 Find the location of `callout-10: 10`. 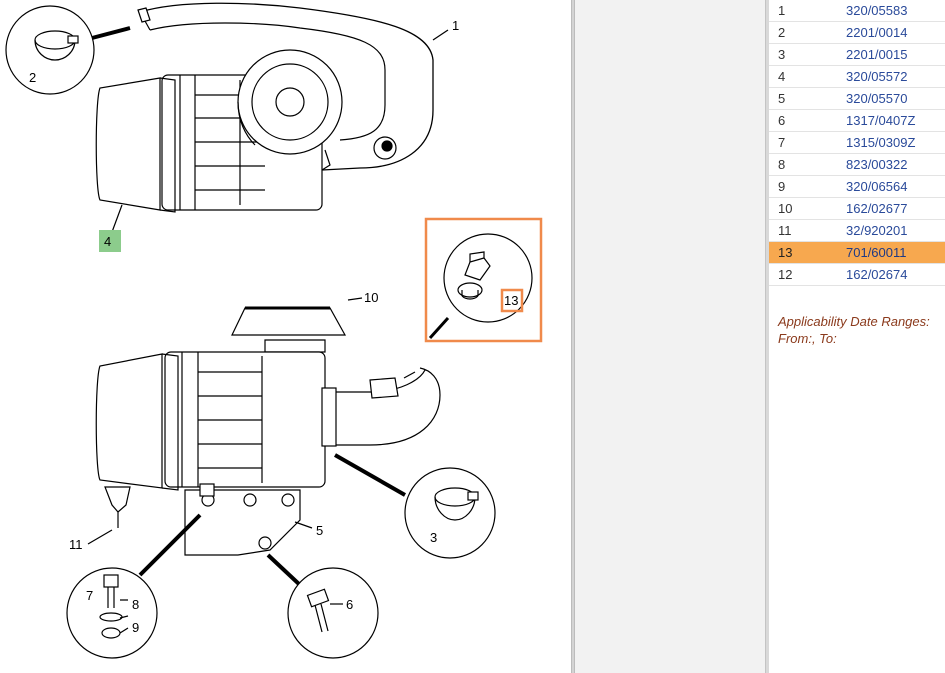

callout-10: 10 is located at coordinates (371, 297).